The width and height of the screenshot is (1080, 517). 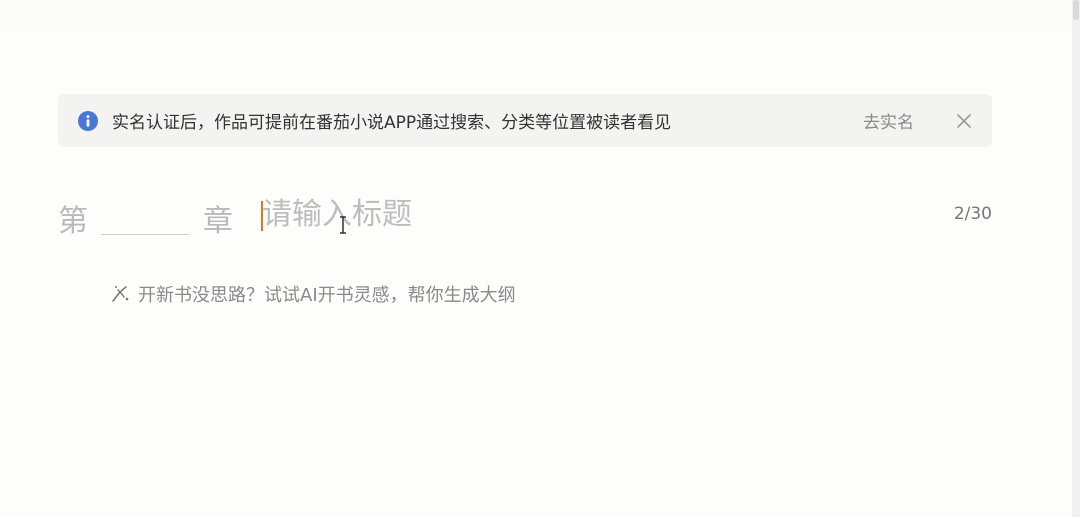 What do you see at coordinates (343, 225) in the screenshot?
I see `ibeam-cursor-icon` at bounding box center [343, 225].